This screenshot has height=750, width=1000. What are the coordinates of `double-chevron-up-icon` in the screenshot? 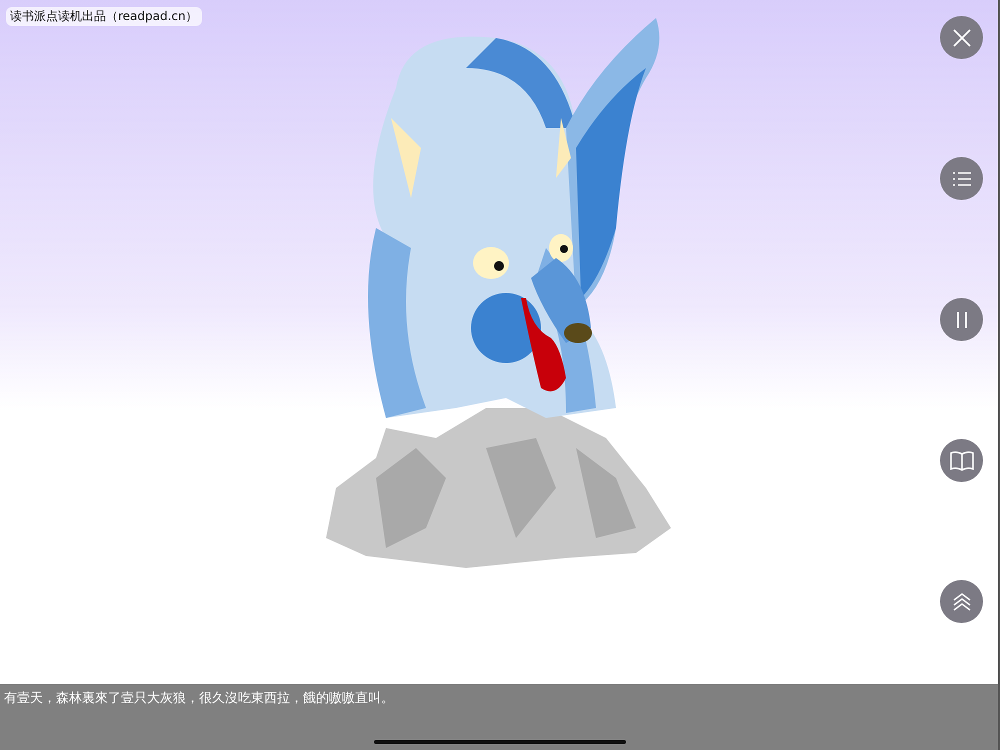 It's located at (962, 602).